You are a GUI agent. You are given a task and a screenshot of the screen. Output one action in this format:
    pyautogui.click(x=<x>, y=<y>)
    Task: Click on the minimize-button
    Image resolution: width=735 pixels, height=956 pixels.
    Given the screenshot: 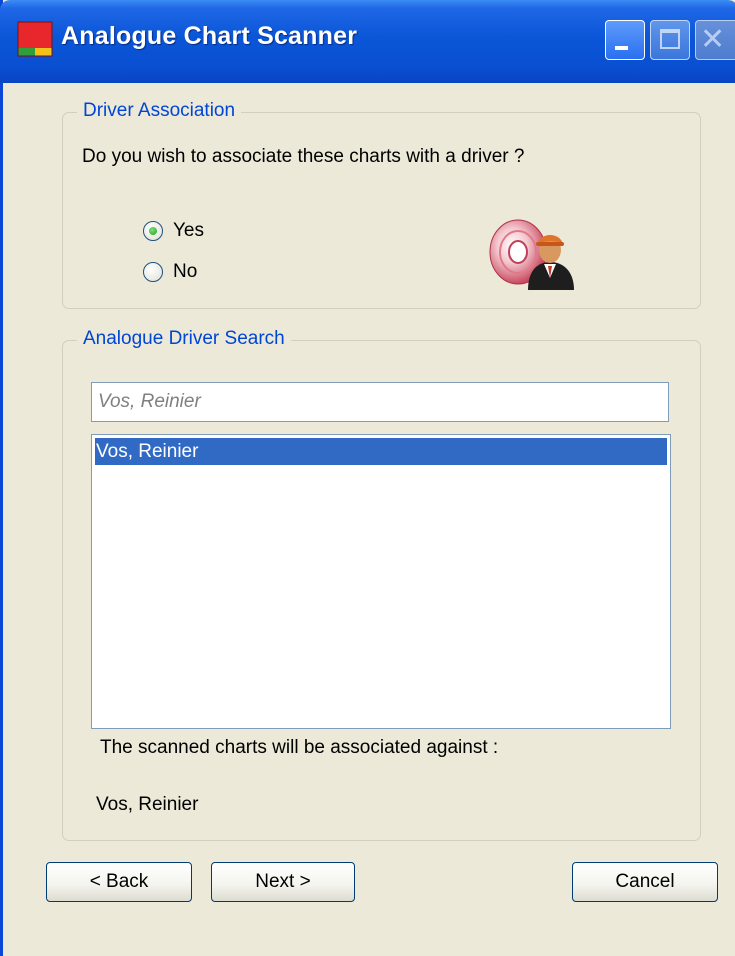 What is the action you would take?
    pyautogui.click(x=625, y=40)
    